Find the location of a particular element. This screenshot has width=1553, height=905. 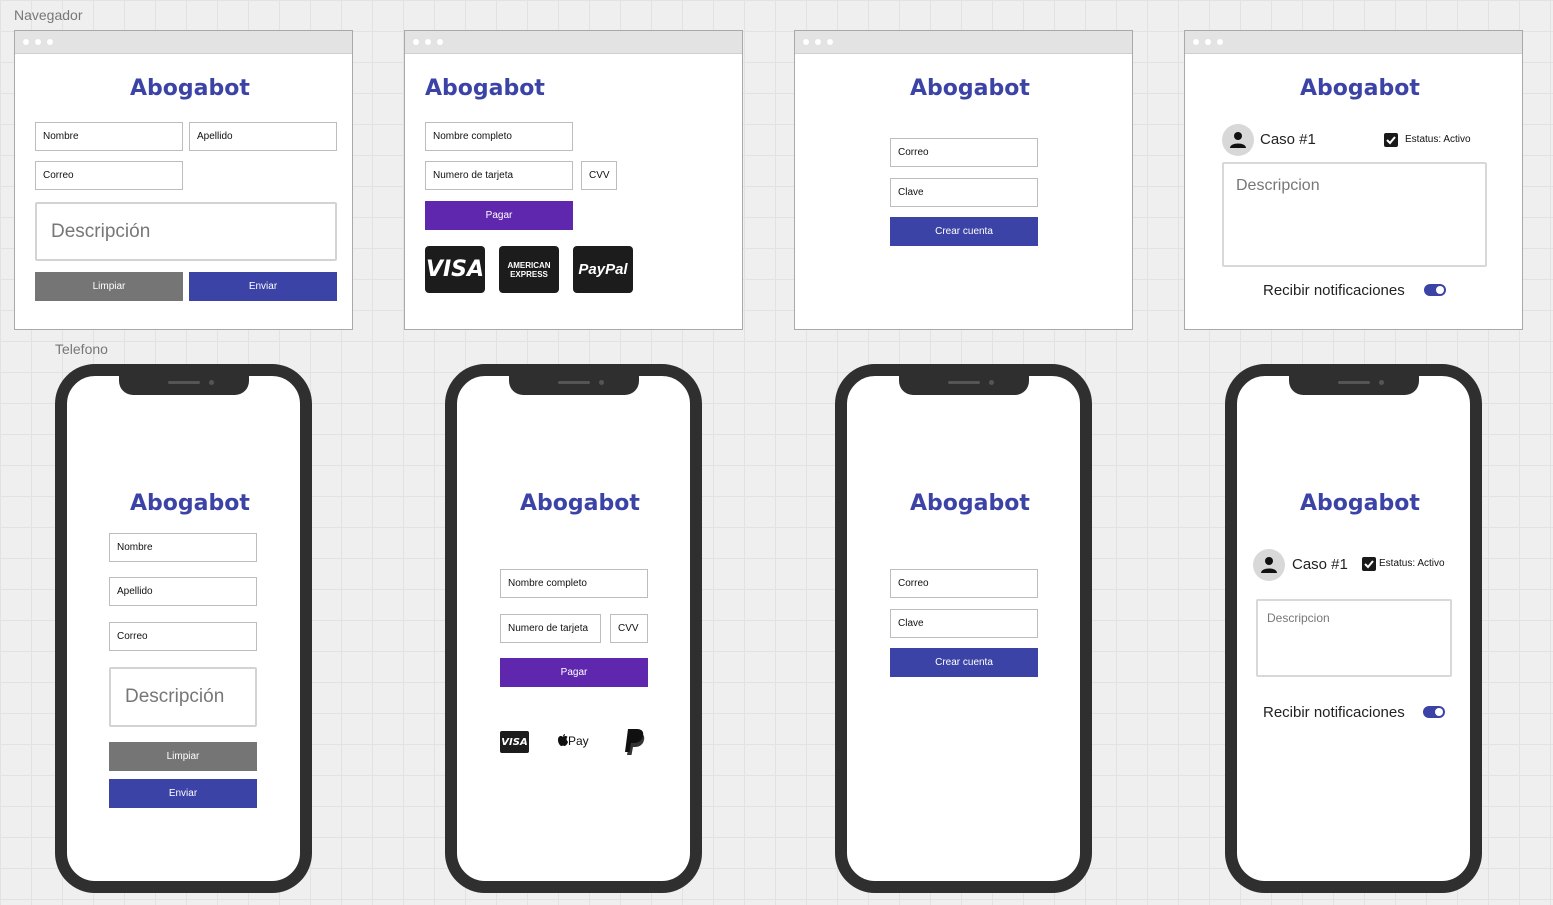

apple-pay-option: Pay is located at coordinates (573, 741).